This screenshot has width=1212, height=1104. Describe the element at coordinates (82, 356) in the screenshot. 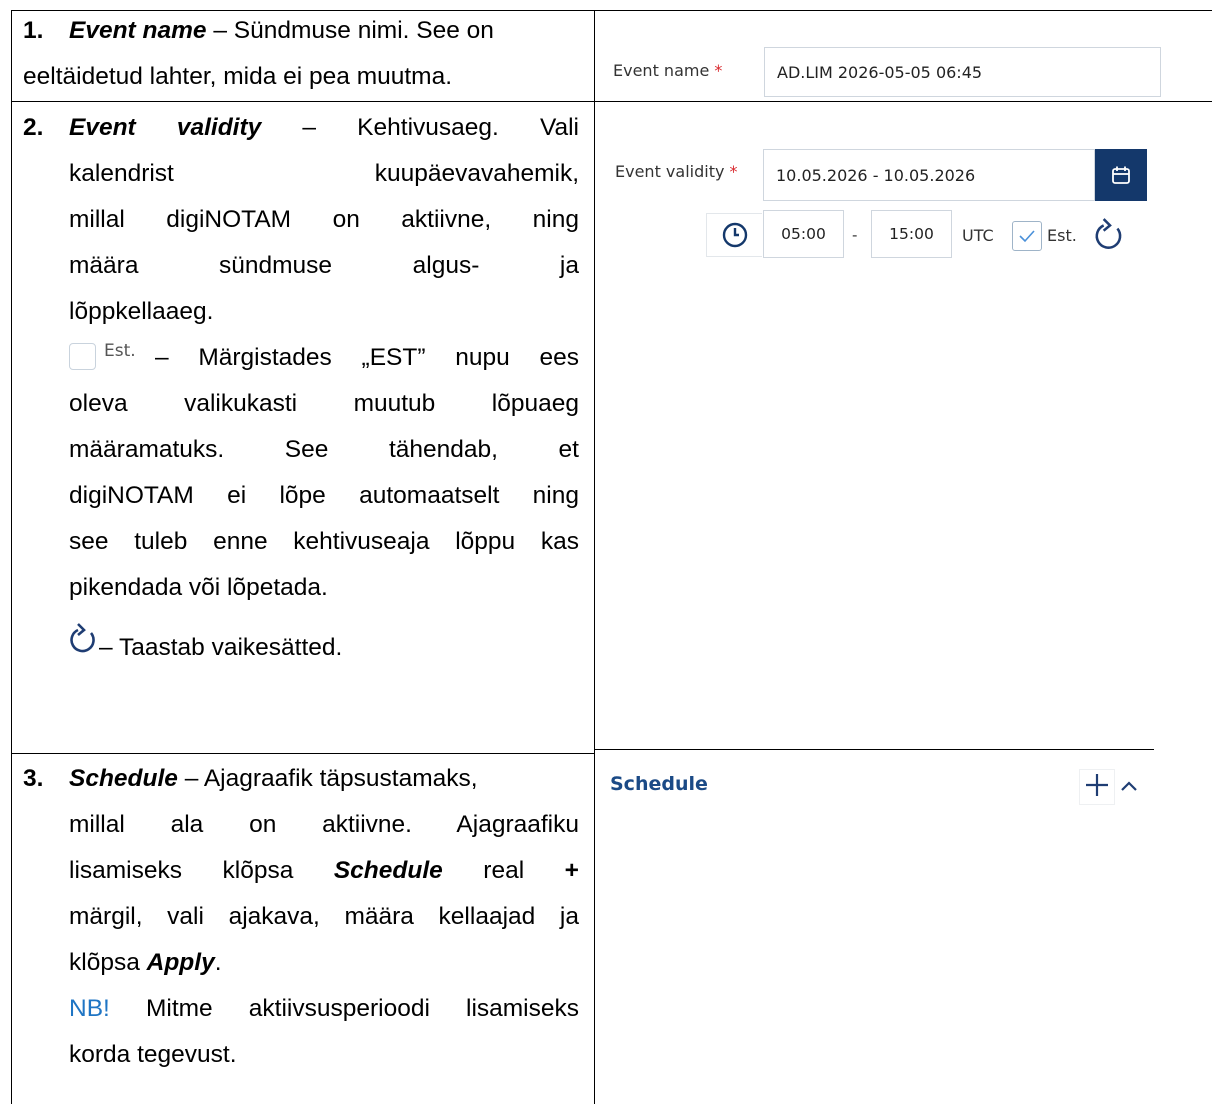

I see `est-checkbox-icon` at that location.